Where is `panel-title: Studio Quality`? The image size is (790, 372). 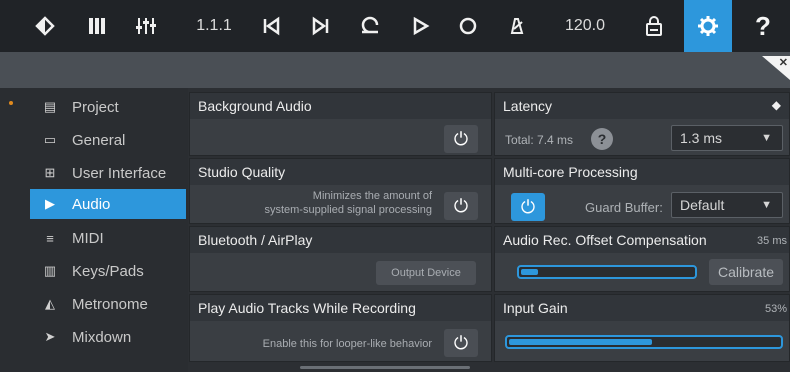
panel-title: Studio Quality is located at coordinates (340, 172).